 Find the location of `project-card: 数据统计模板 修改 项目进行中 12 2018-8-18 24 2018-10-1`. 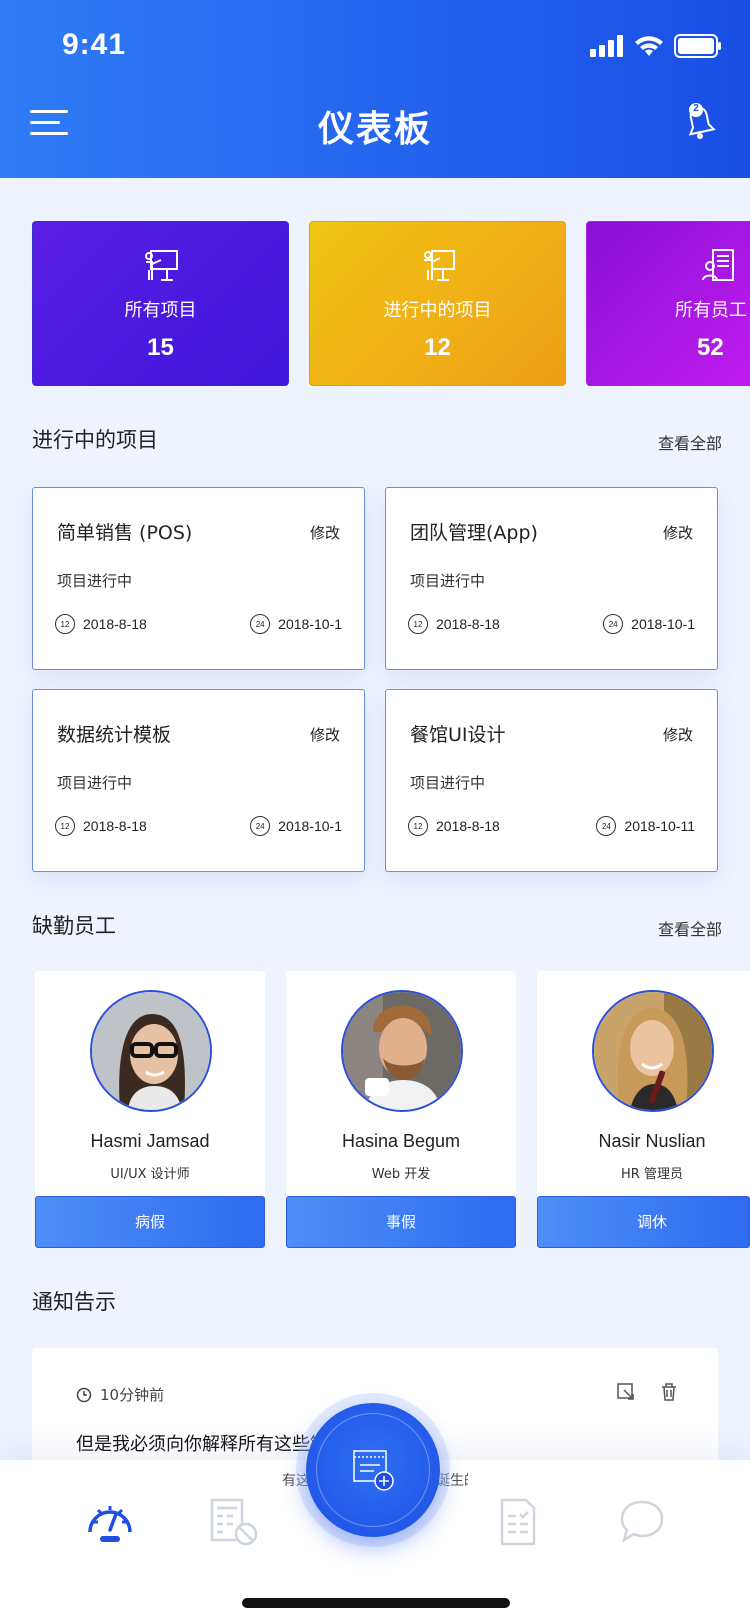

project-card: 数据统计模板 修改 项目进行中 12 2018-8-18 24 2018-10-1 is located at coordinates (198, 780).